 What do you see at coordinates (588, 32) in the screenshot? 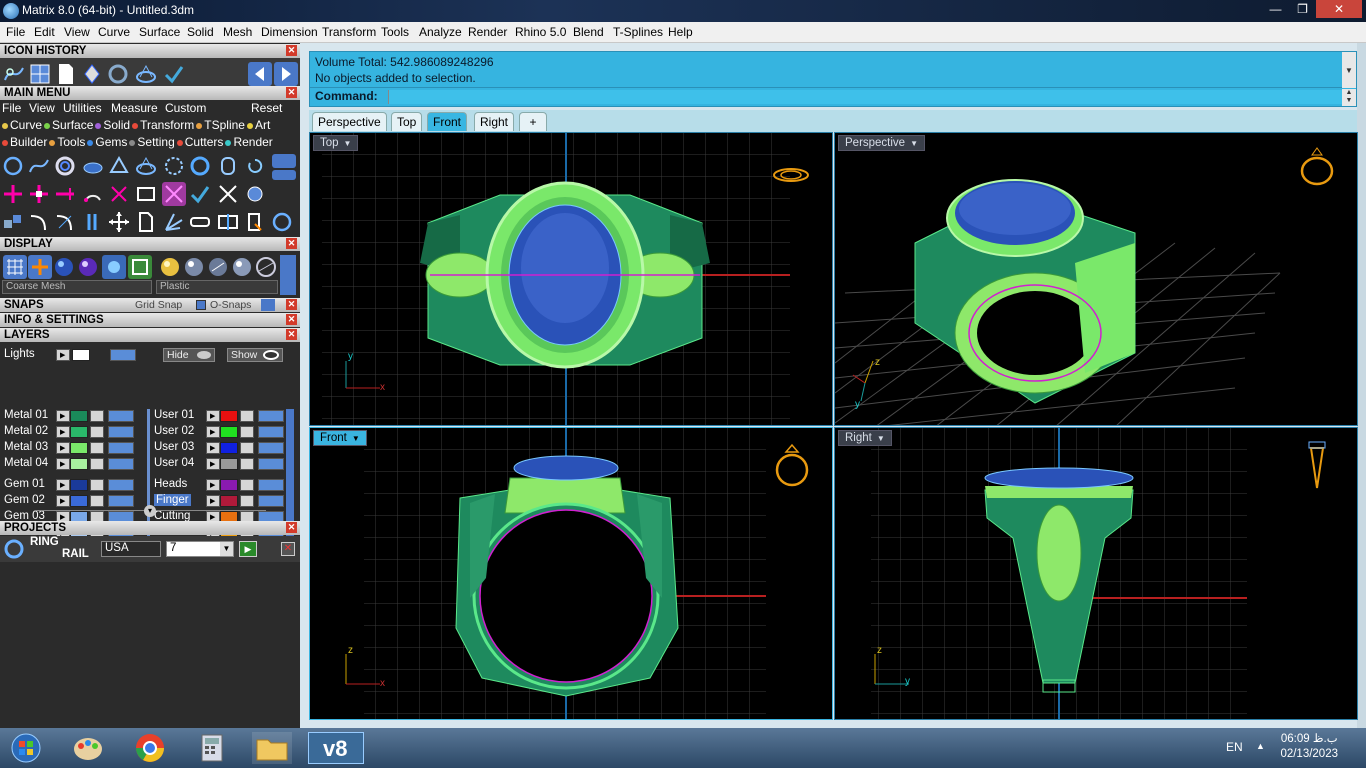
I see `menu-blend: Blend` at bounding box center [588, 32].